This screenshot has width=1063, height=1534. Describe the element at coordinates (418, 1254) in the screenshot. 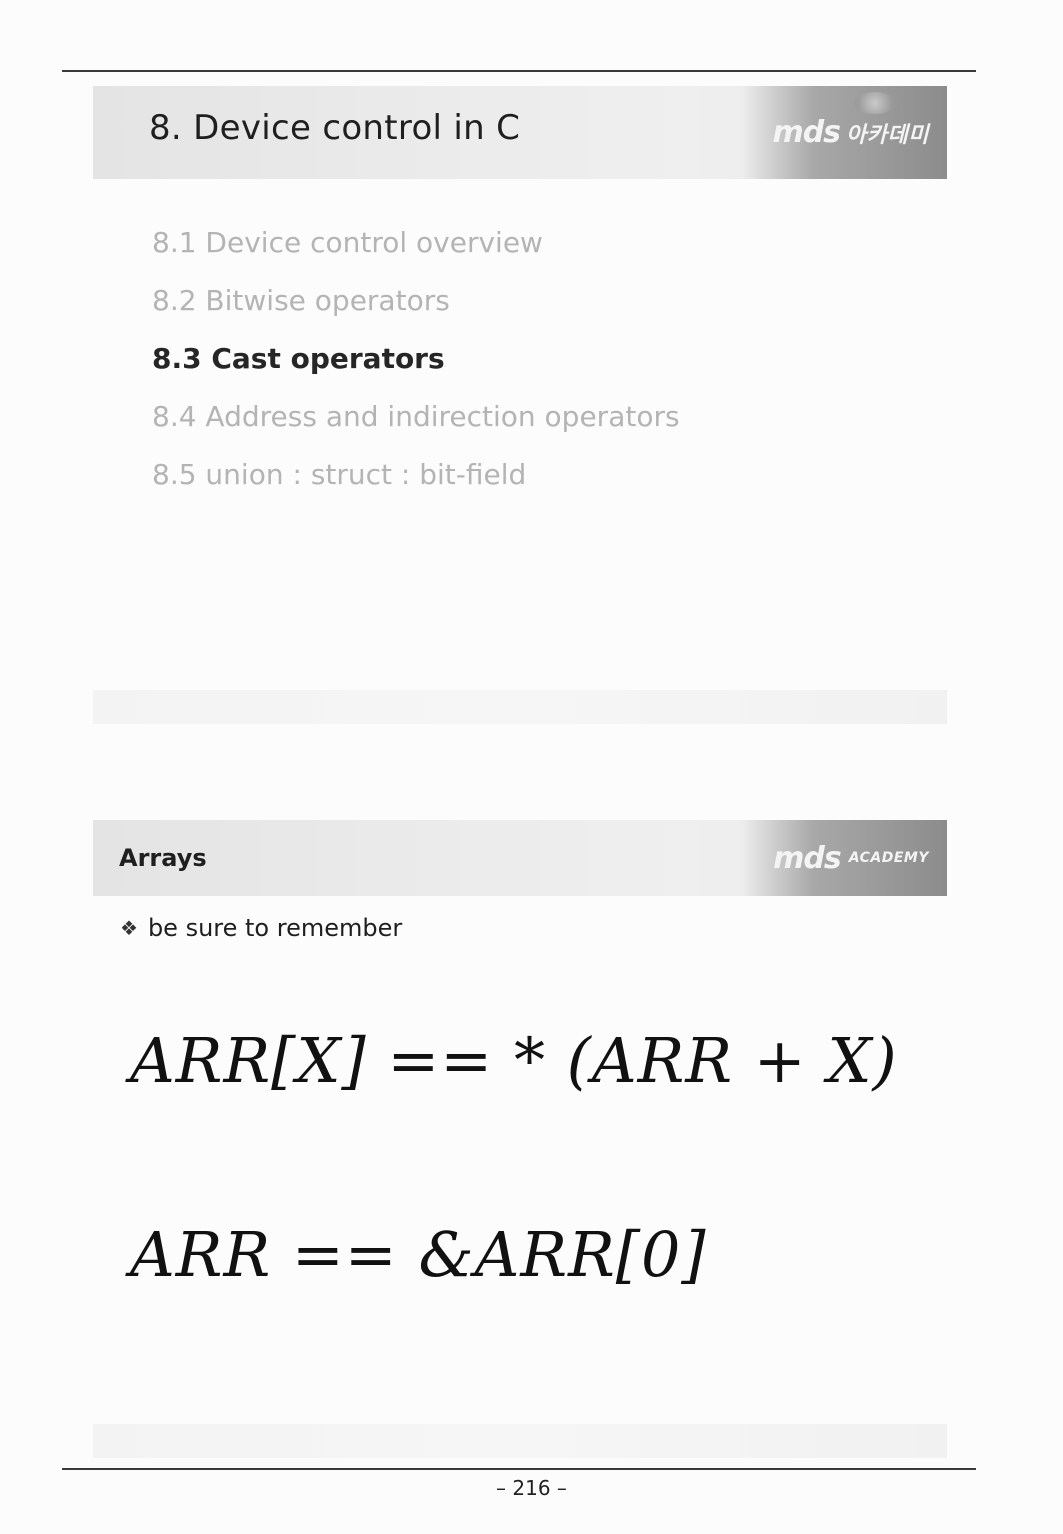

I see `formula-array-address: ARR == &ARR[0]` at that location.